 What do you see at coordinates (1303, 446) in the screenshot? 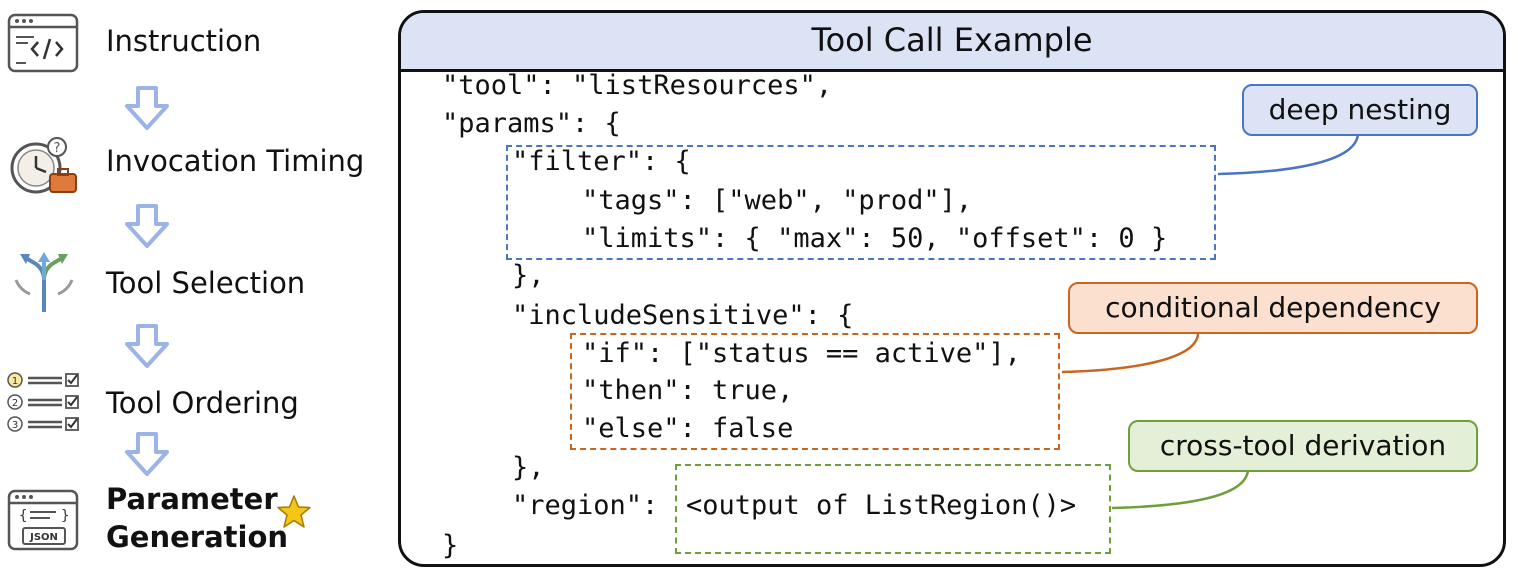
I see `cross-tool-derivation-tag: cross-tool derivation` at bounding box center [1303, 446].